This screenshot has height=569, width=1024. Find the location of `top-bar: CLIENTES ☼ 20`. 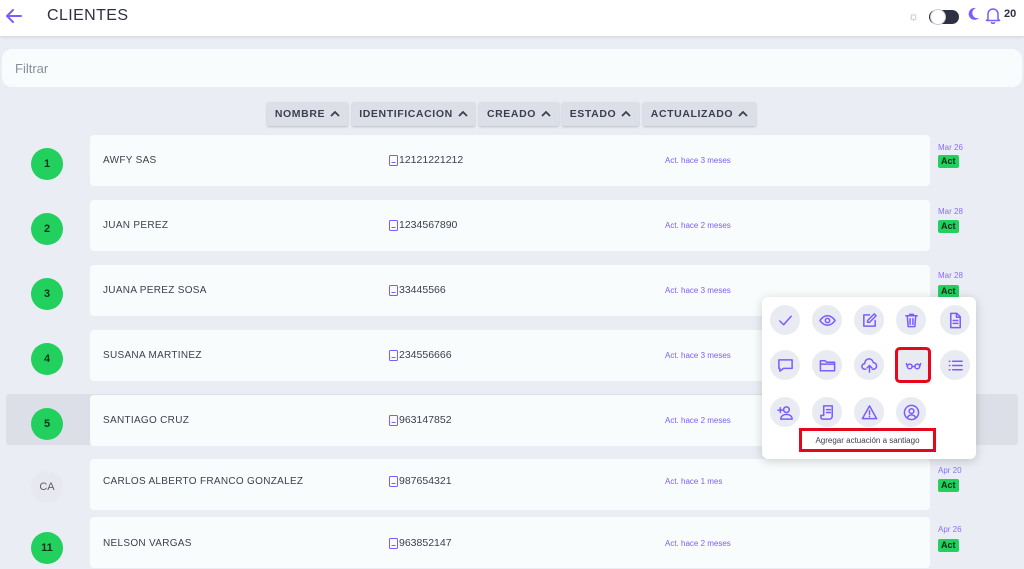

top-bar: CLIENTES ☼ 20 is located at coordinates (512, 18).